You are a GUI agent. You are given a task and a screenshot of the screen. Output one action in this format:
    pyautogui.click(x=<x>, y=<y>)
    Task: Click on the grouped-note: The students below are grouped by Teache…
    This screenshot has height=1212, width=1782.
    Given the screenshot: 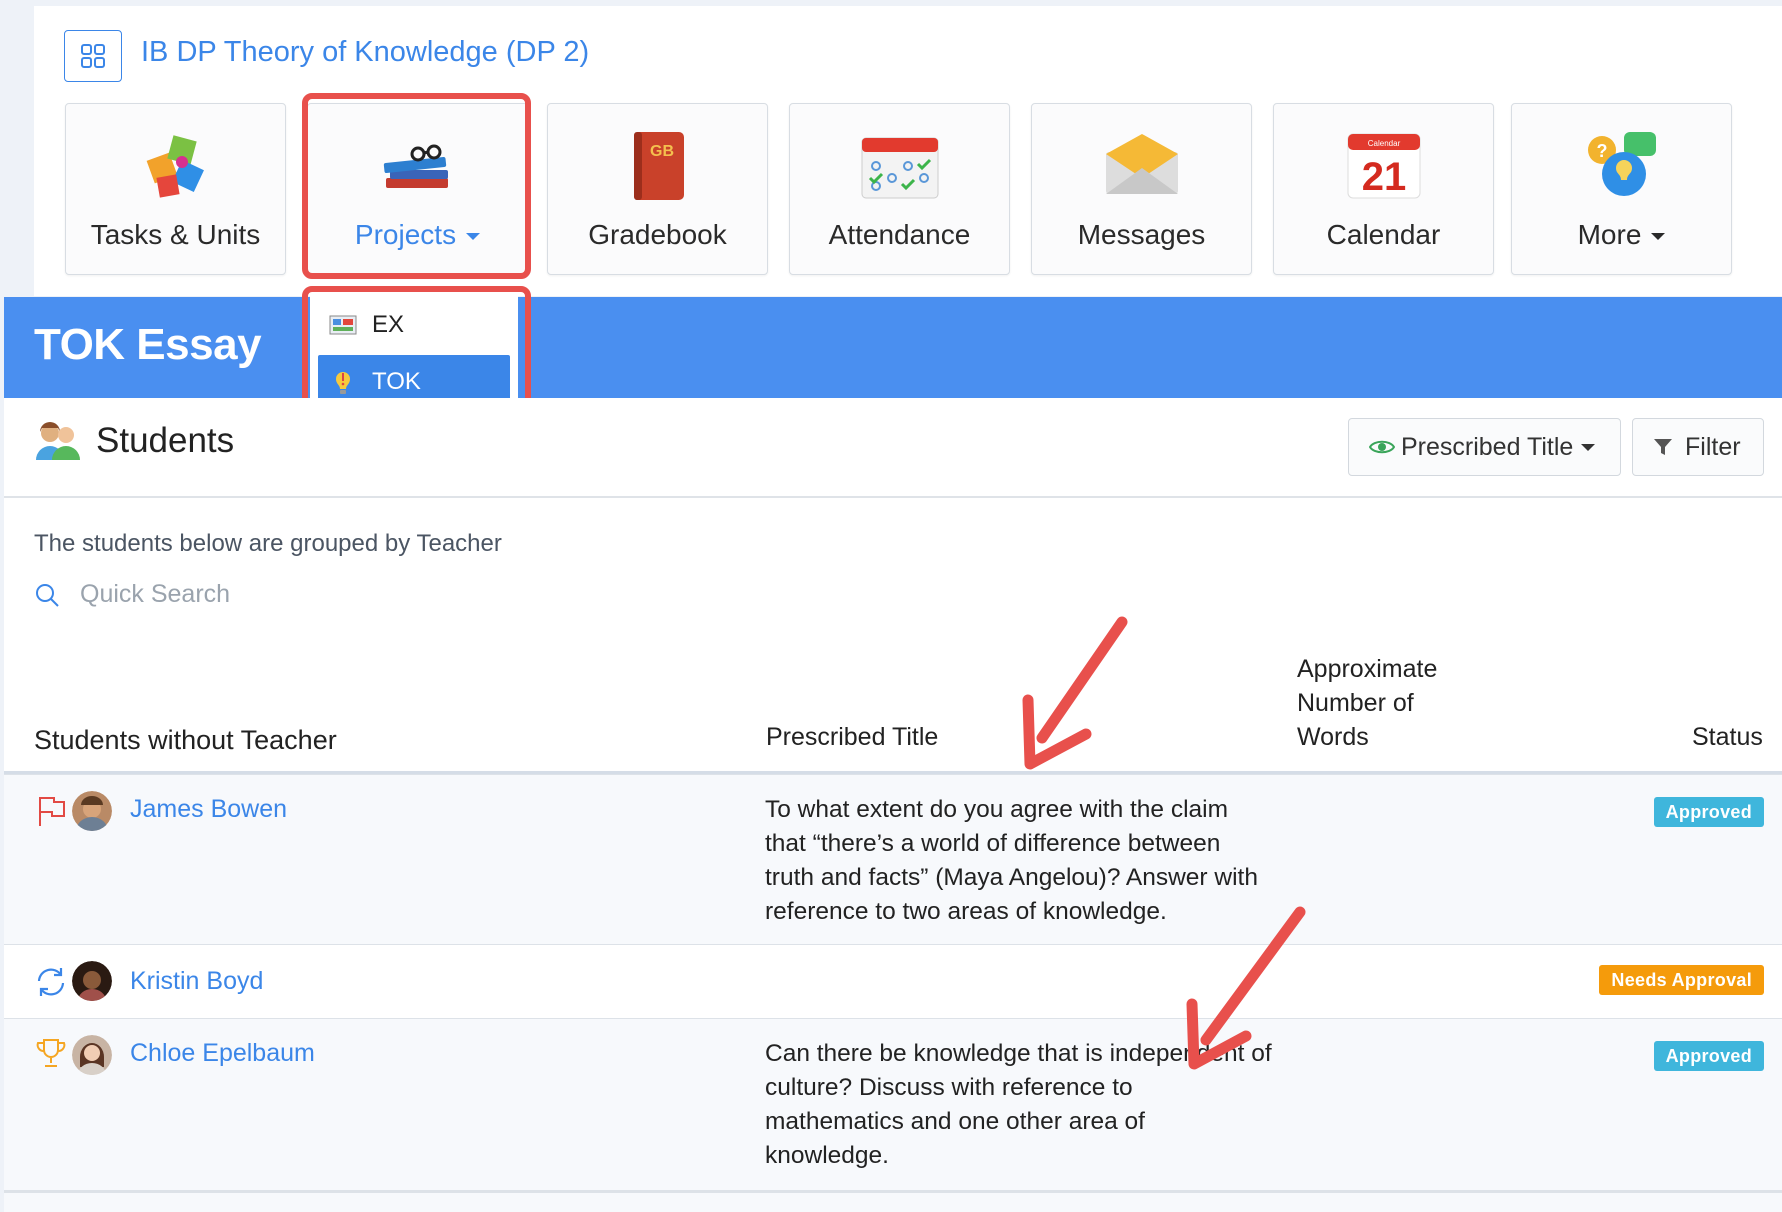 What is the action you would take?
    pyautogui.click(x=268, y=543)
    